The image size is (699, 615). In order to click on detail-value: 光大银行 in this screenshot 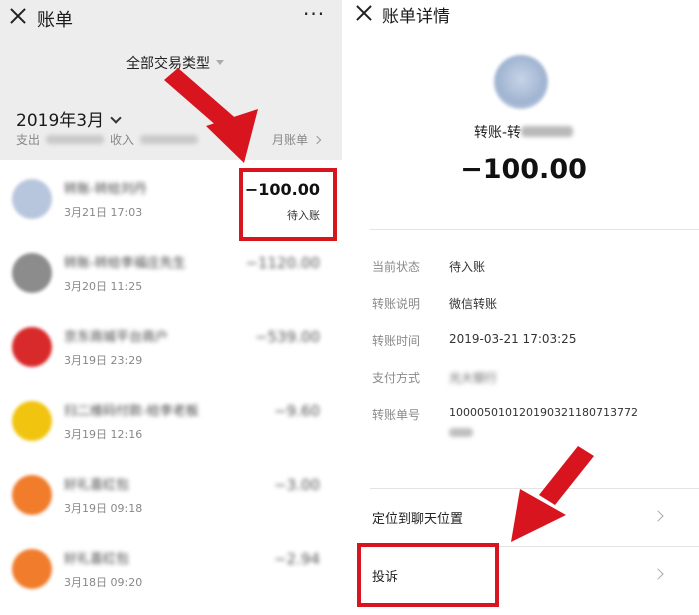, I will do `click(473, 378)`.